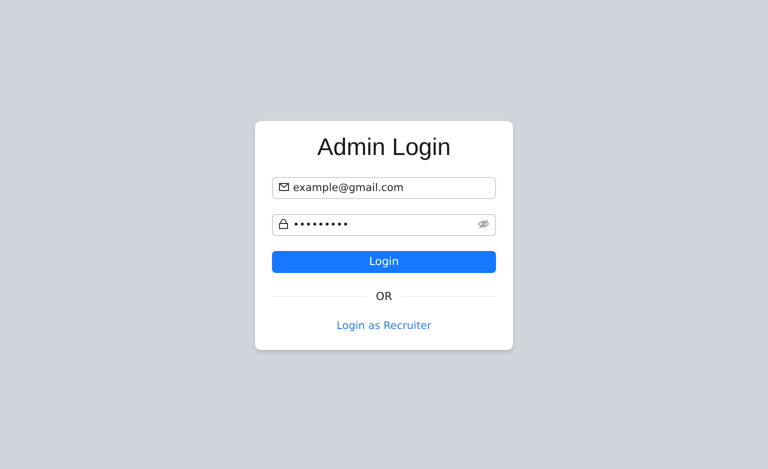 Image resolution: width=768 pixels, height=469 pixels. What do you see at coordinates (384, 296) in the screenshot?
I see `divider-text: OR` at bounding box center [384, 296].